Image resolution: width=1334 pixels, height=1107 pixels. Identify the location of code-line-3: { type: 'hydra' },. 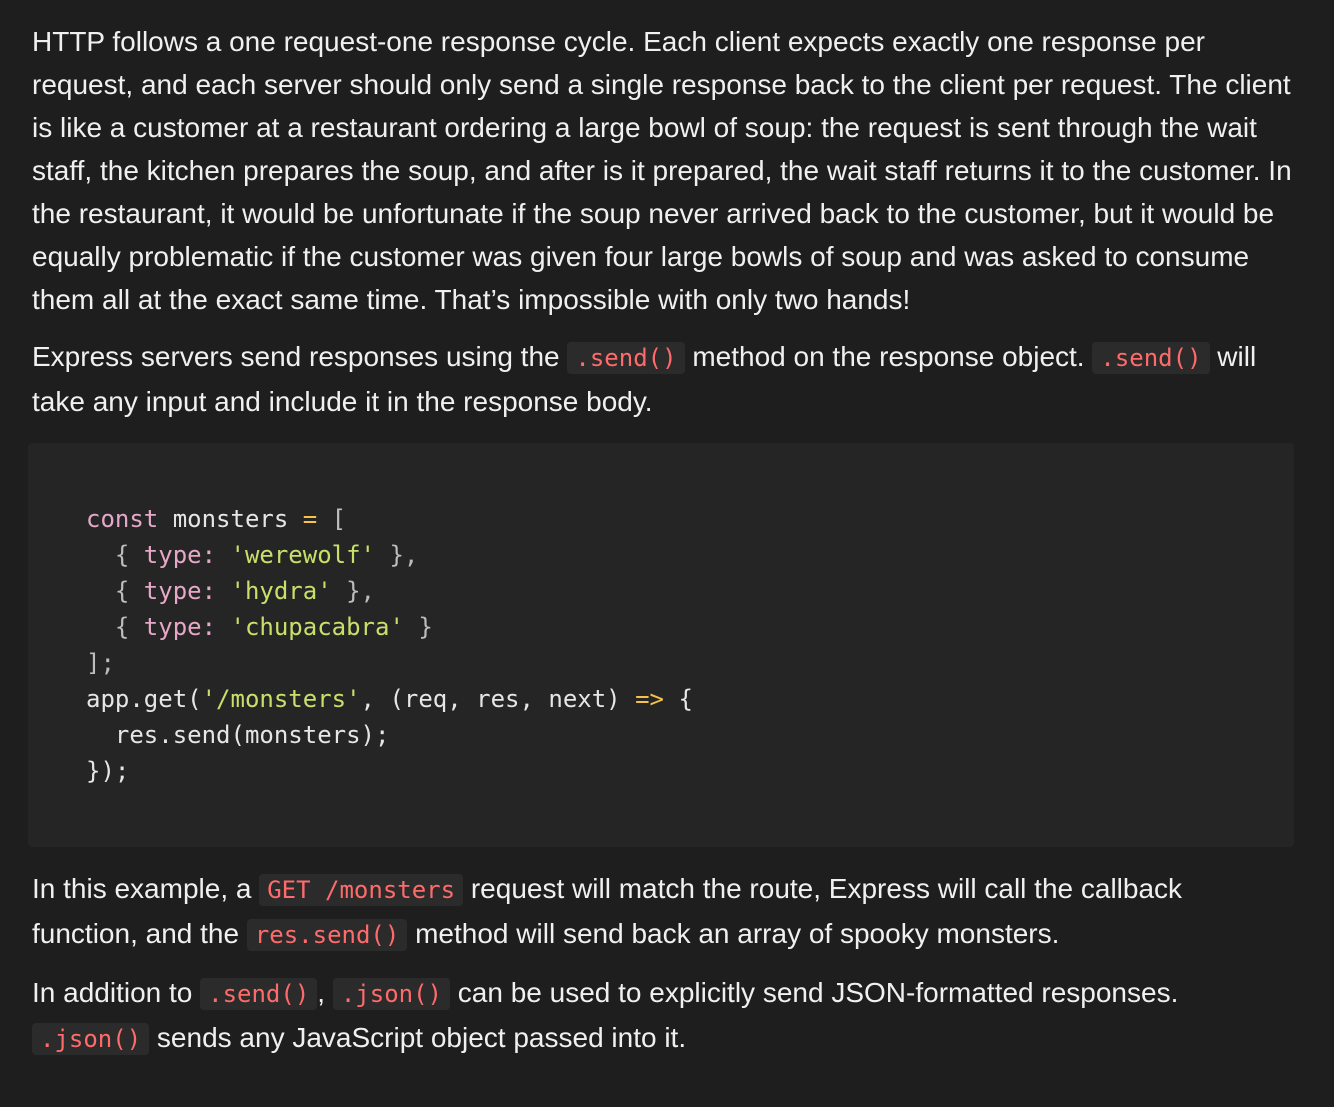
(690, 591).